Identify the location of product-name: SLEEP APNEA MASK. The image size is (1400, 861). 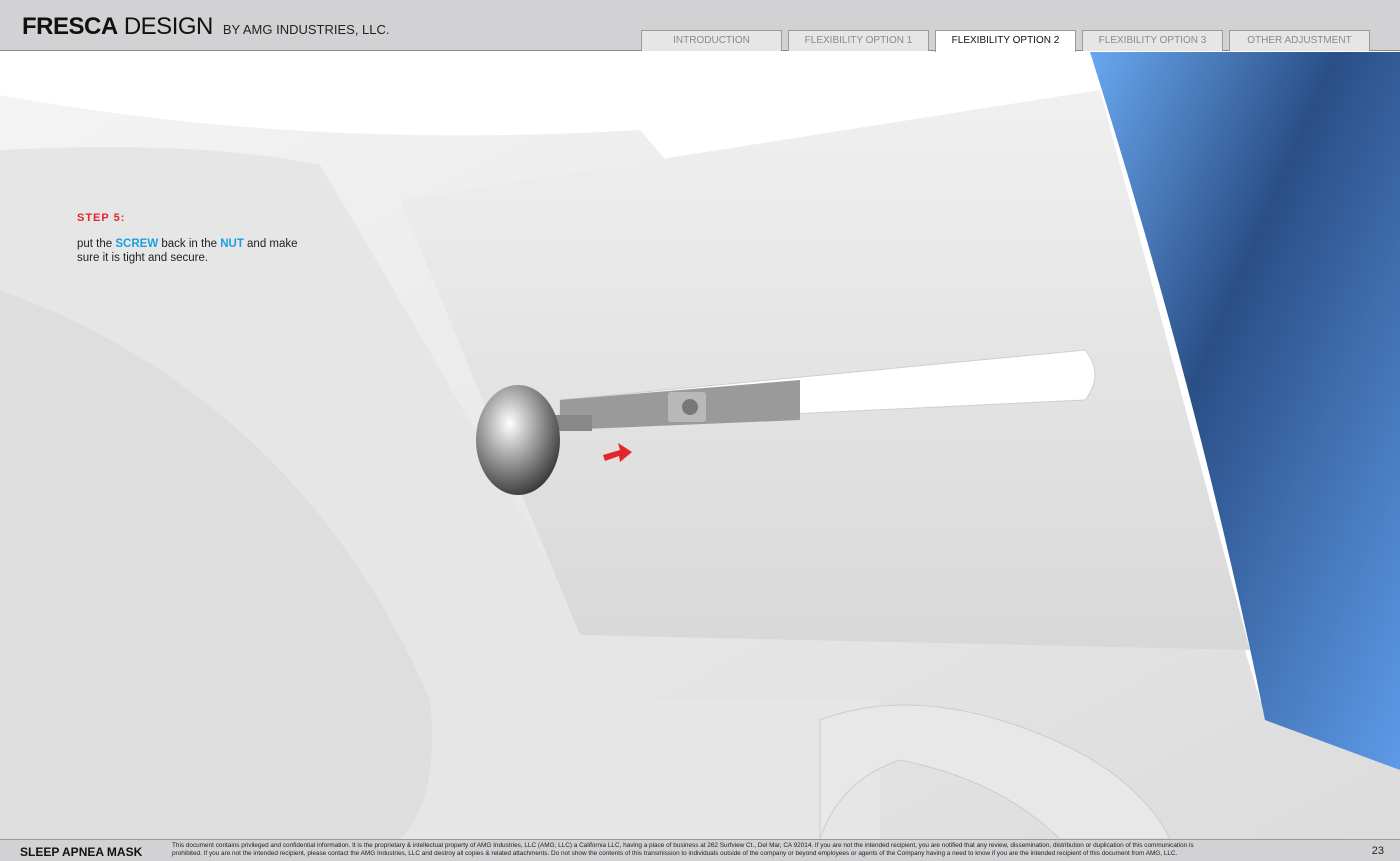
(81, 852).